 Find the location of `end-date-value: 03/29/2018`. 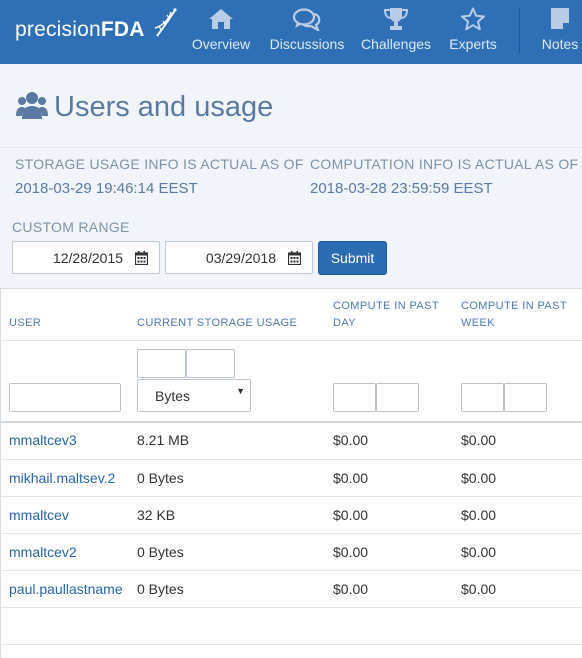

end-date-value: 03/29/2018 is located at coordinates (240, 258).